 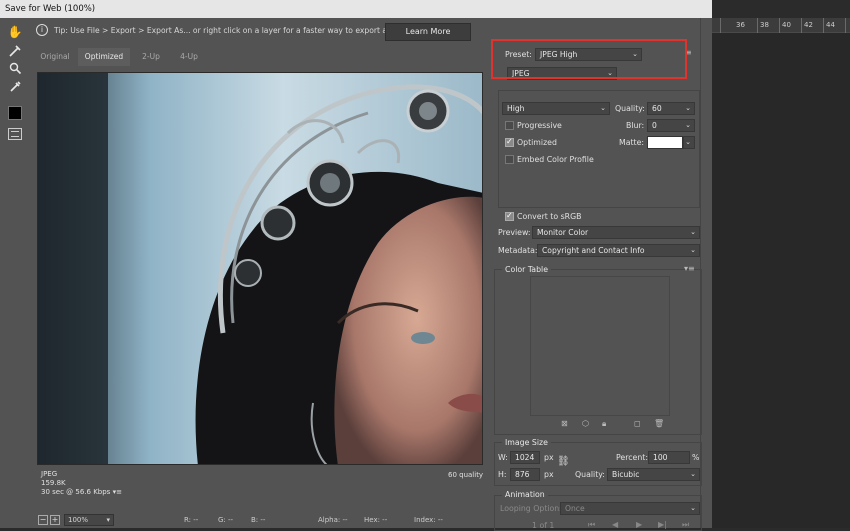 I want to click on preset-highlight-box, so click(x=589, y=59).